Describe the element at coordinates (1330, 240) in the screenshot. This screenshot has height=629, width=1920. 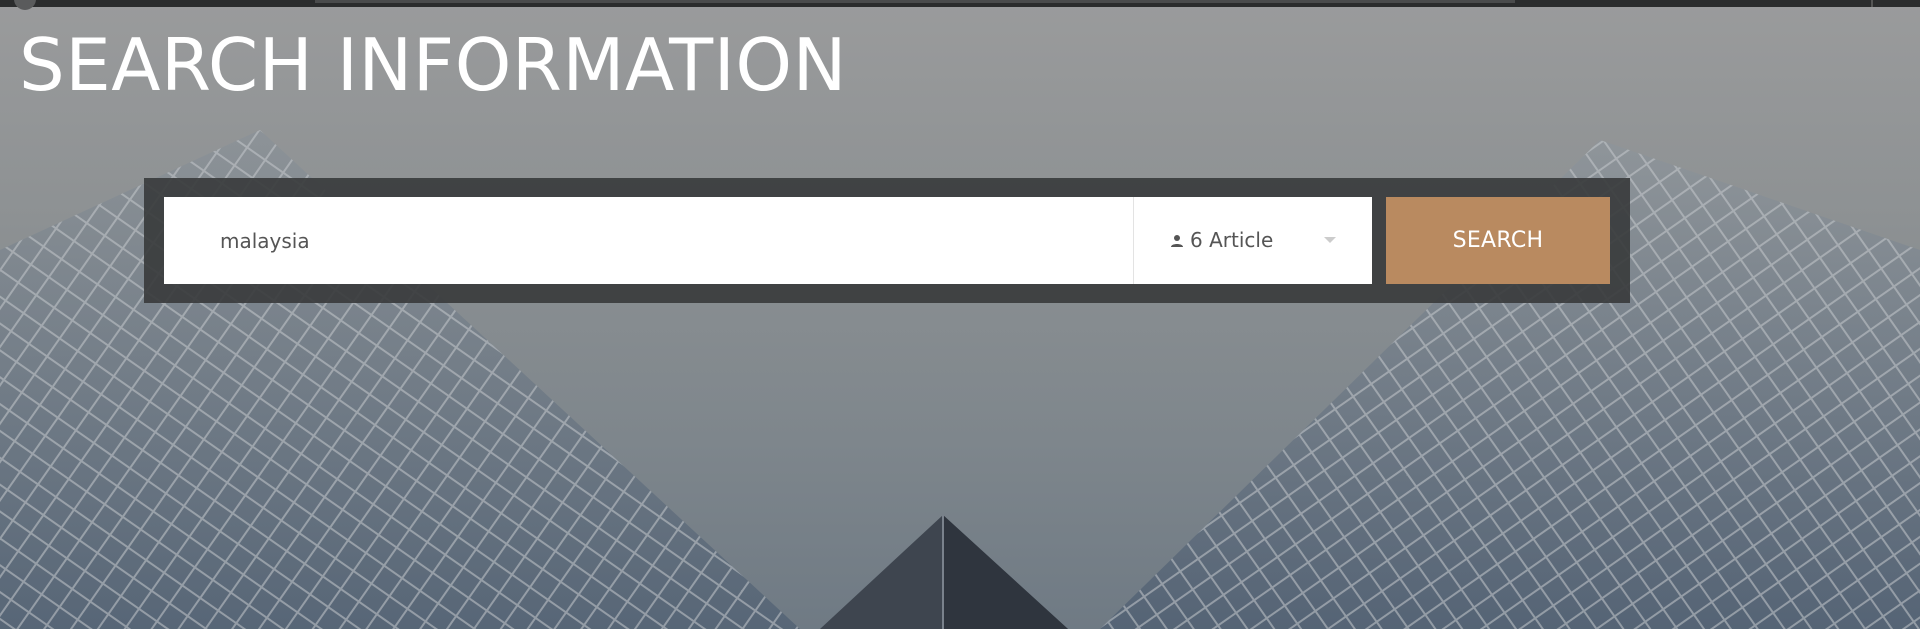
I see `chevron-down-icon` at that location.